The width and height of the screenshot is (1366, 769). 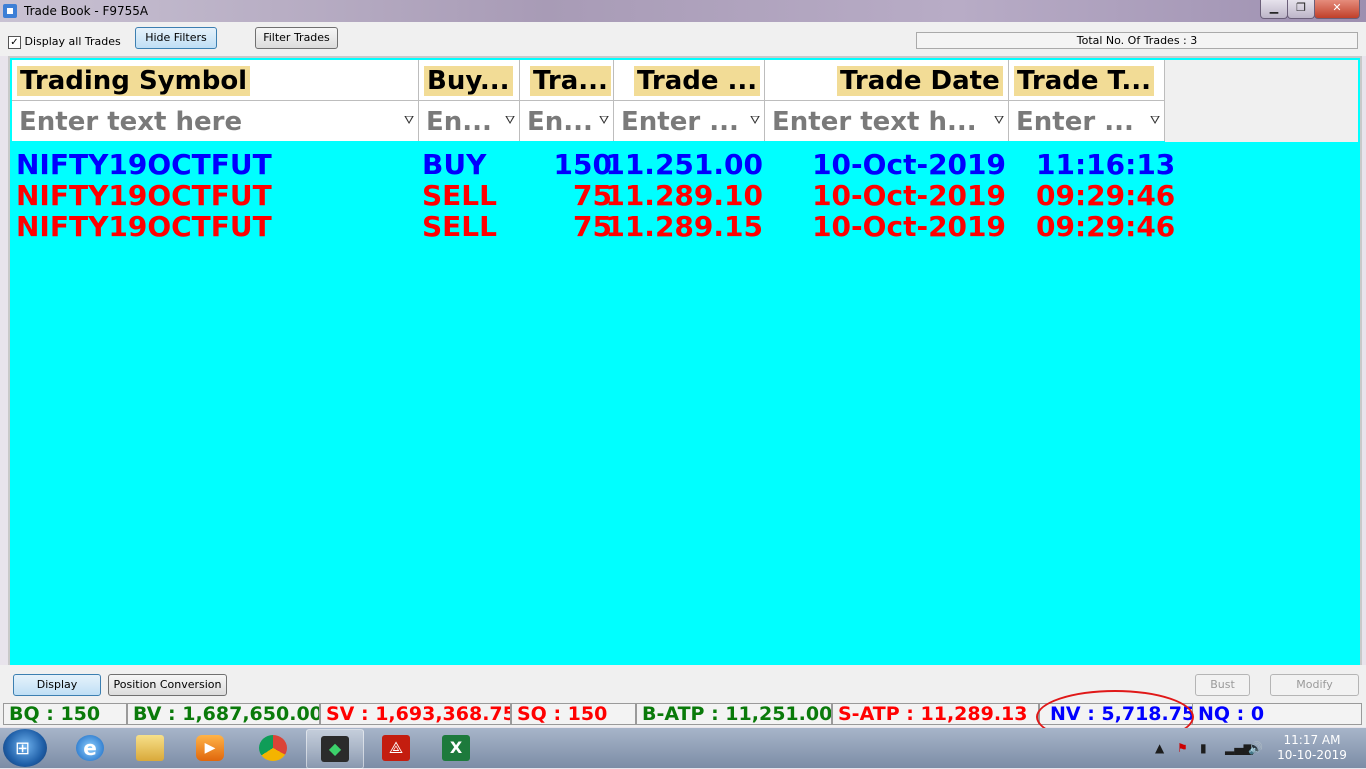 I want to click on header-label: Trade Date, so click(x=920, y=81).